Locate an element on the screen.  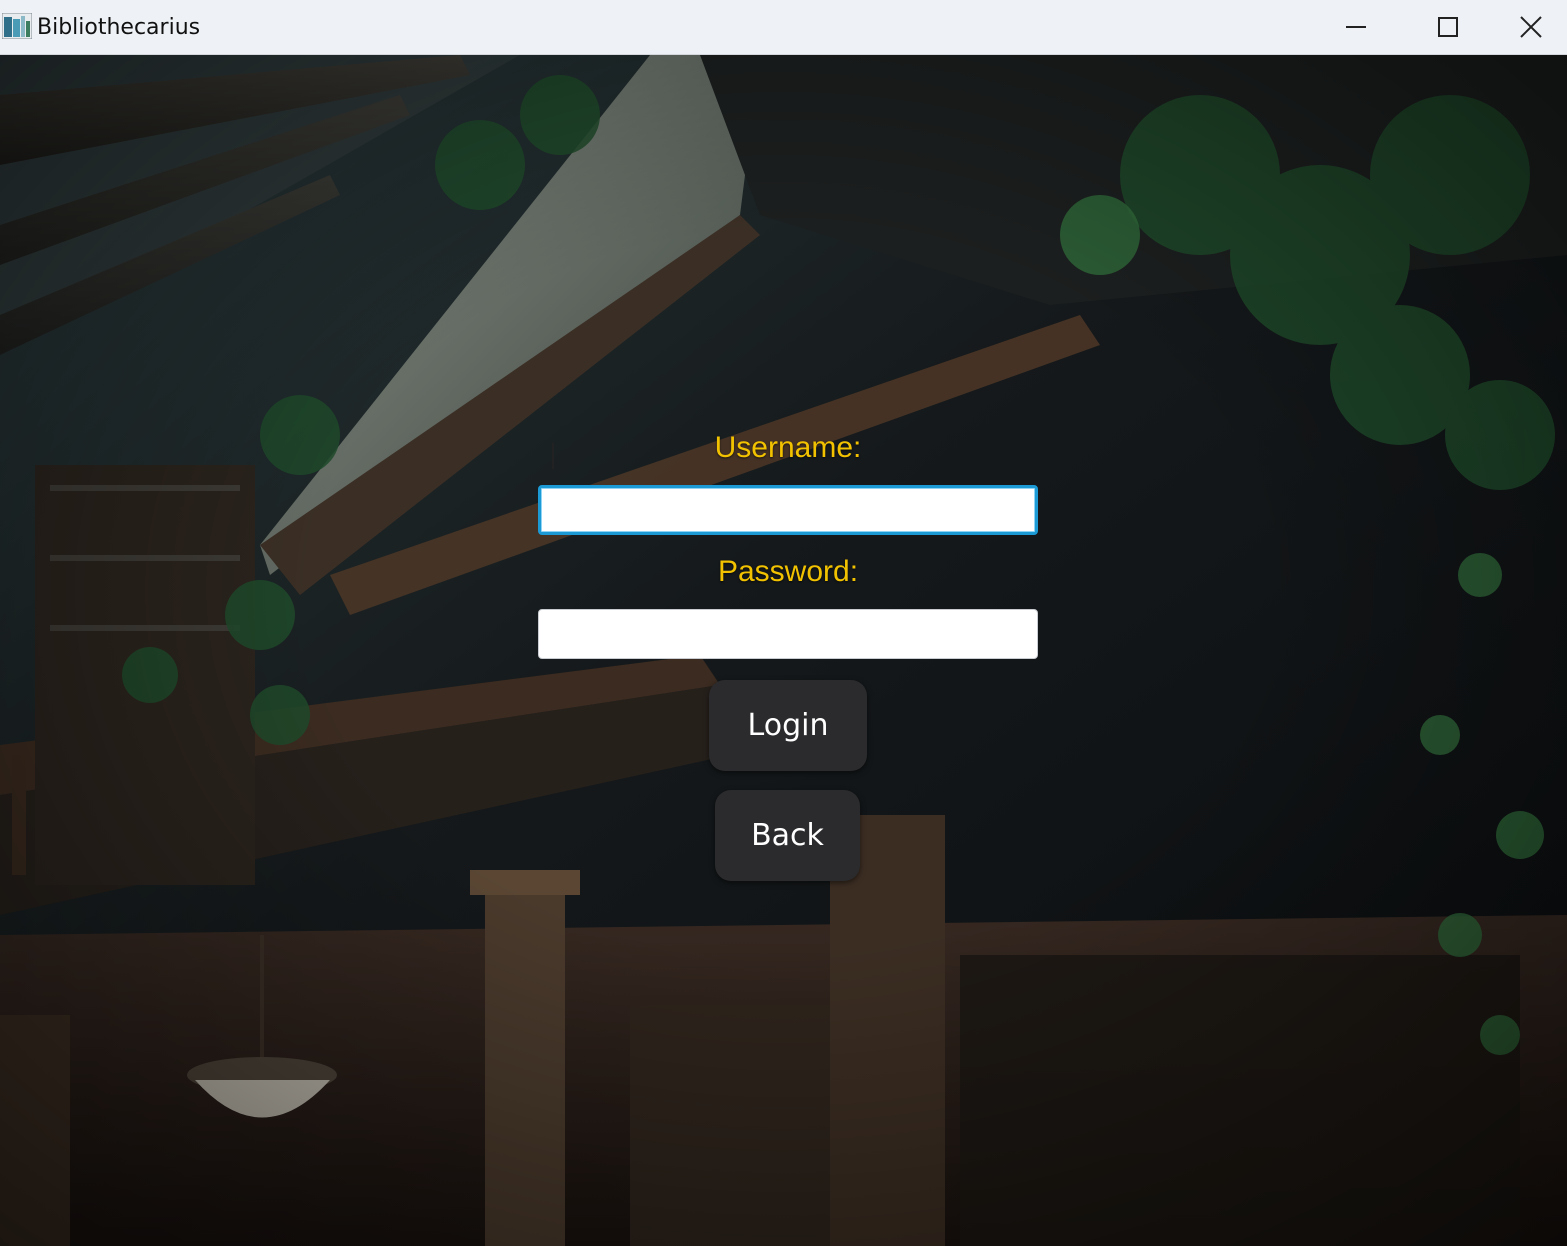
login-button: Login is located at coordinates (788, 725).